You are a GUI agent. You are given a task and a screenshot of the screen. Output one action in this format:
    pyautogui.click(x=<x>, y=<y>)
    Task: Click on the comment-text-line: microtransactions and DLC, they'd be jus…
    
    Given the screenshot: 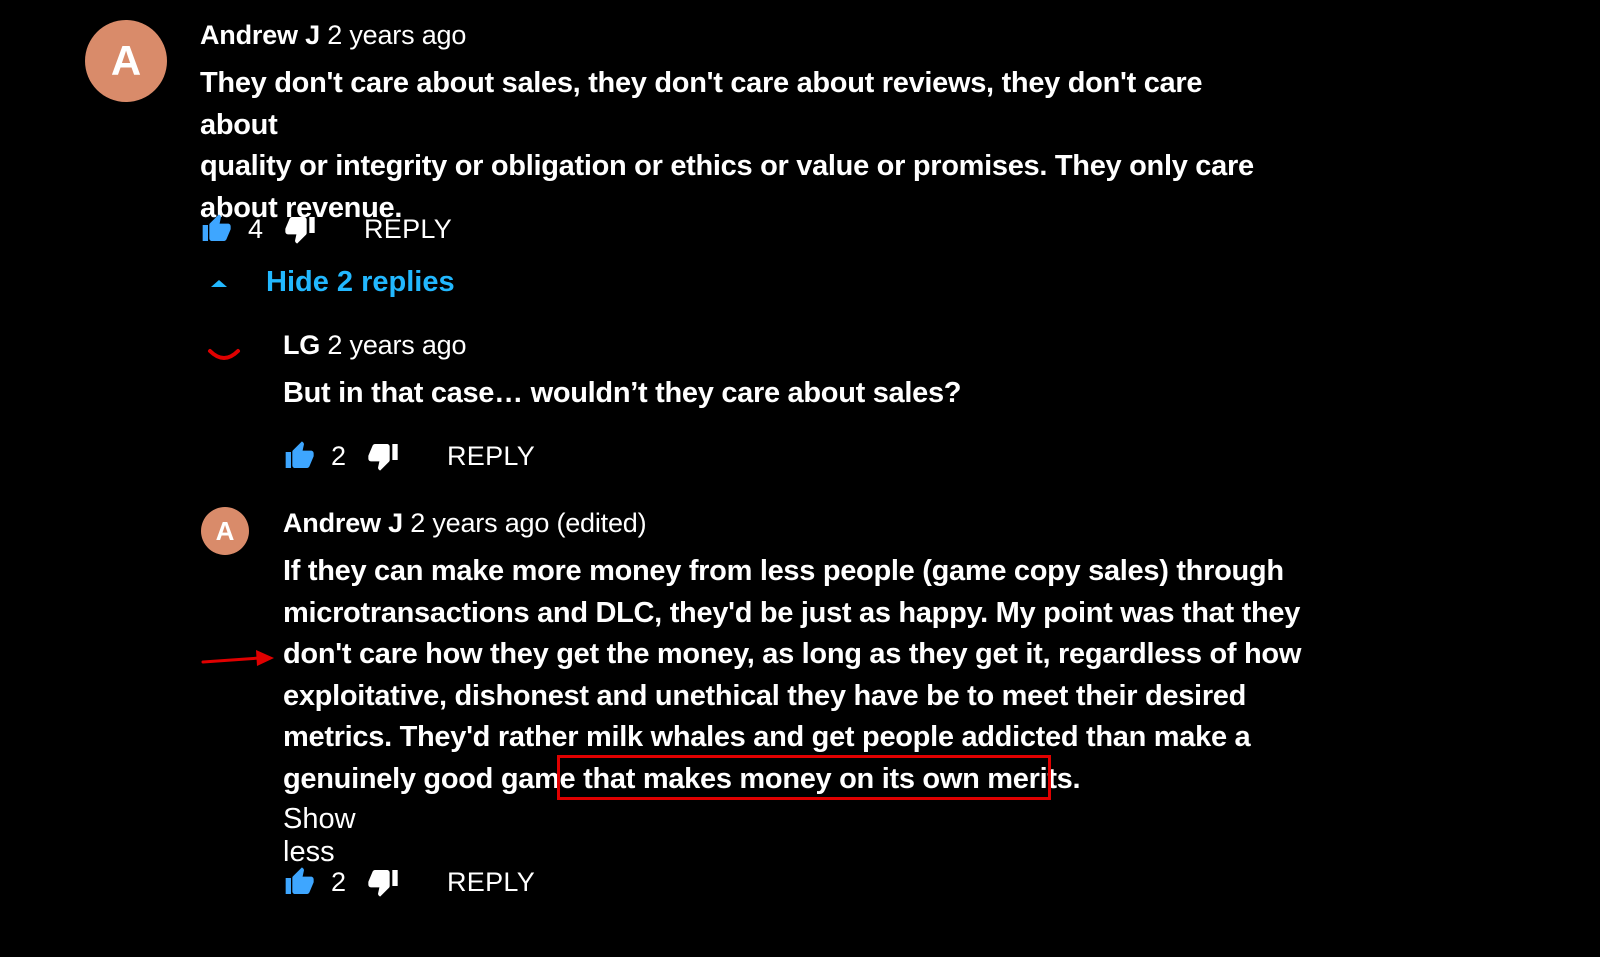 What is the action you would take?
    pyautogui.click(x=792, y=612)
    